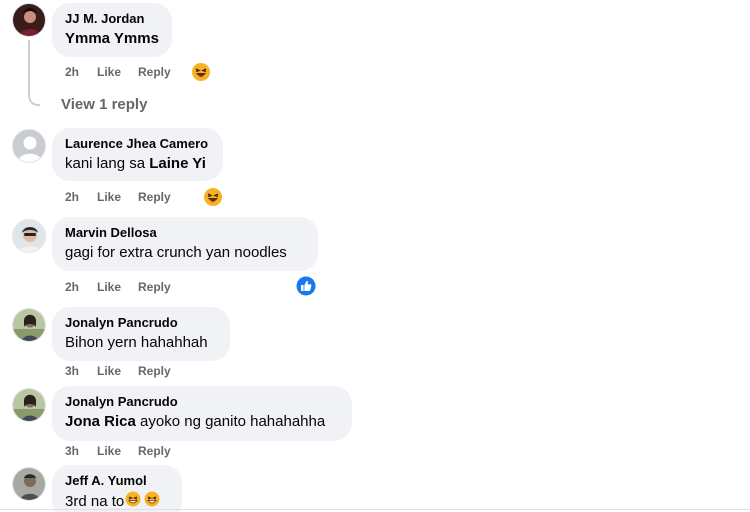  Describe the element at coordinates (100, 421) in the screenshot. I see `tagged-user-link: Jona Rica` at that location.